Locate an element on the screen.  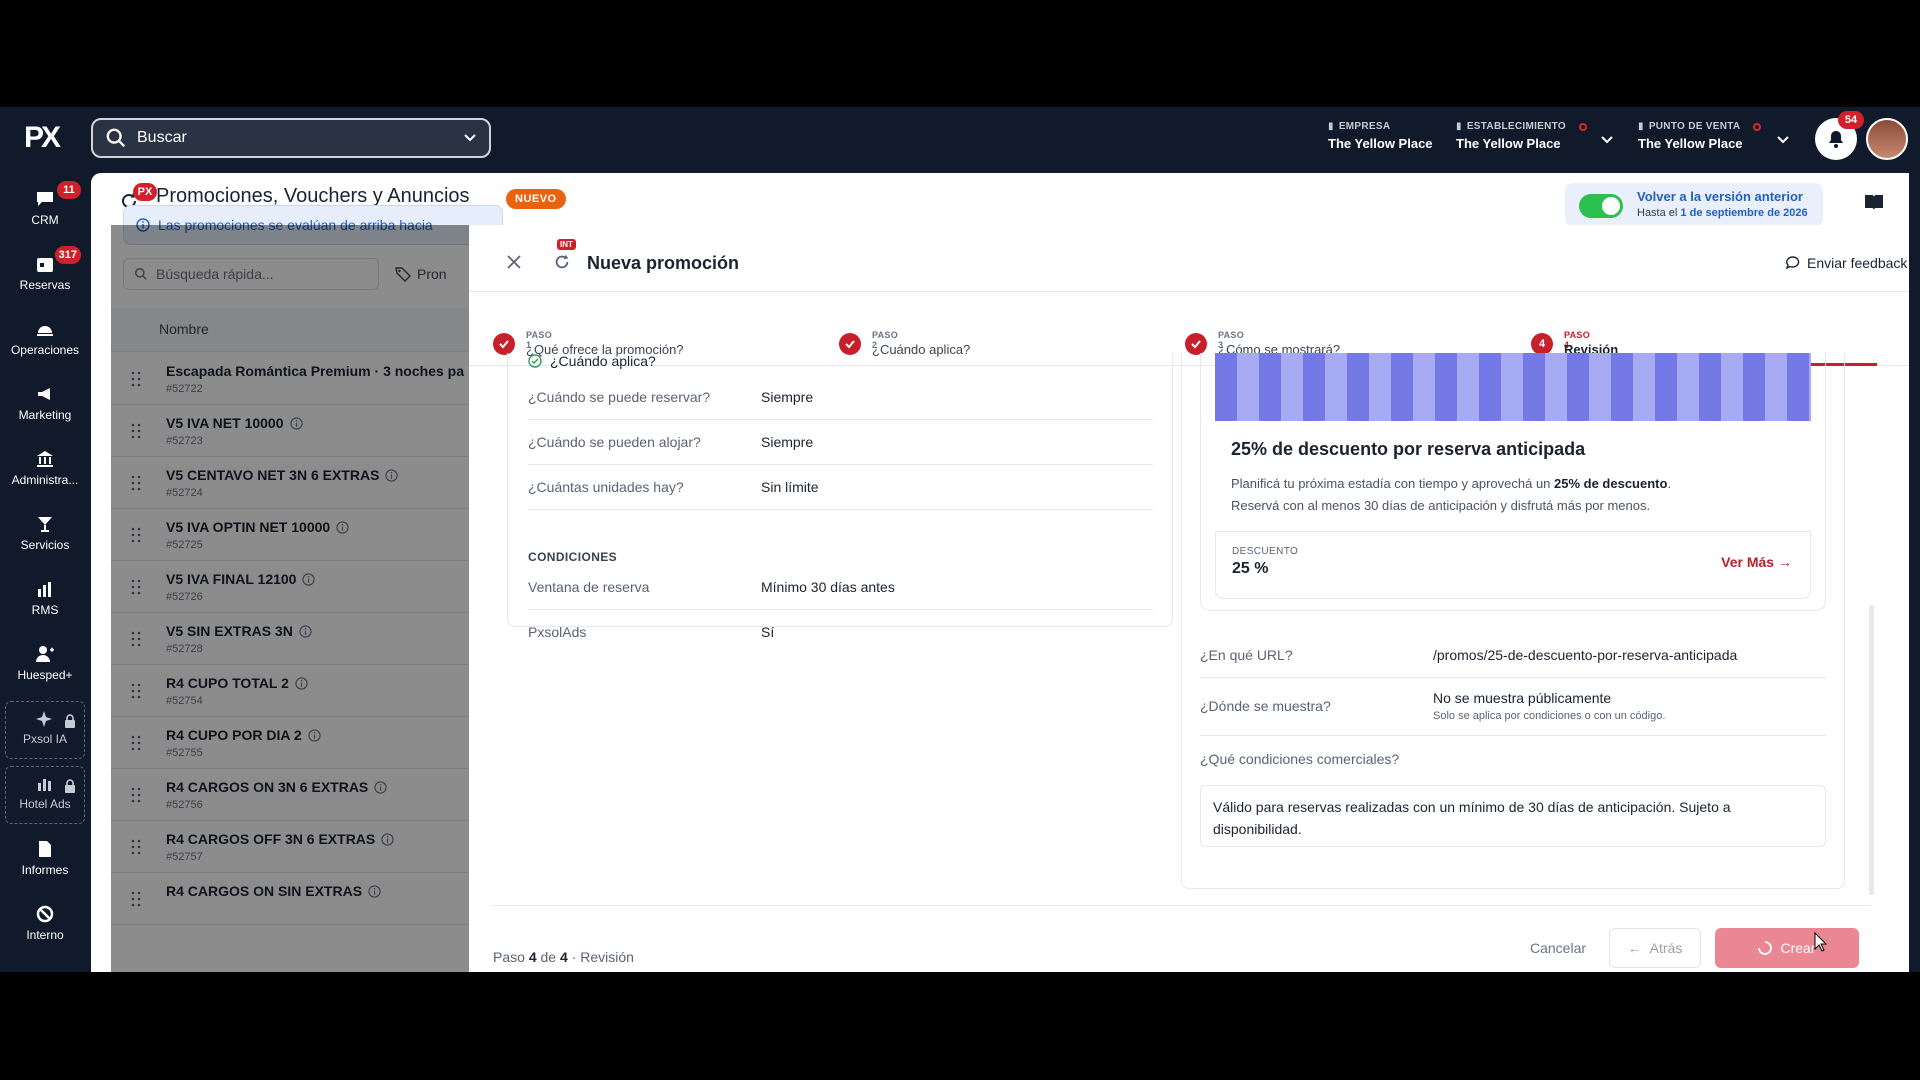
establecimiento-value: The Yellow Place is located at coordinates (1508, 143).